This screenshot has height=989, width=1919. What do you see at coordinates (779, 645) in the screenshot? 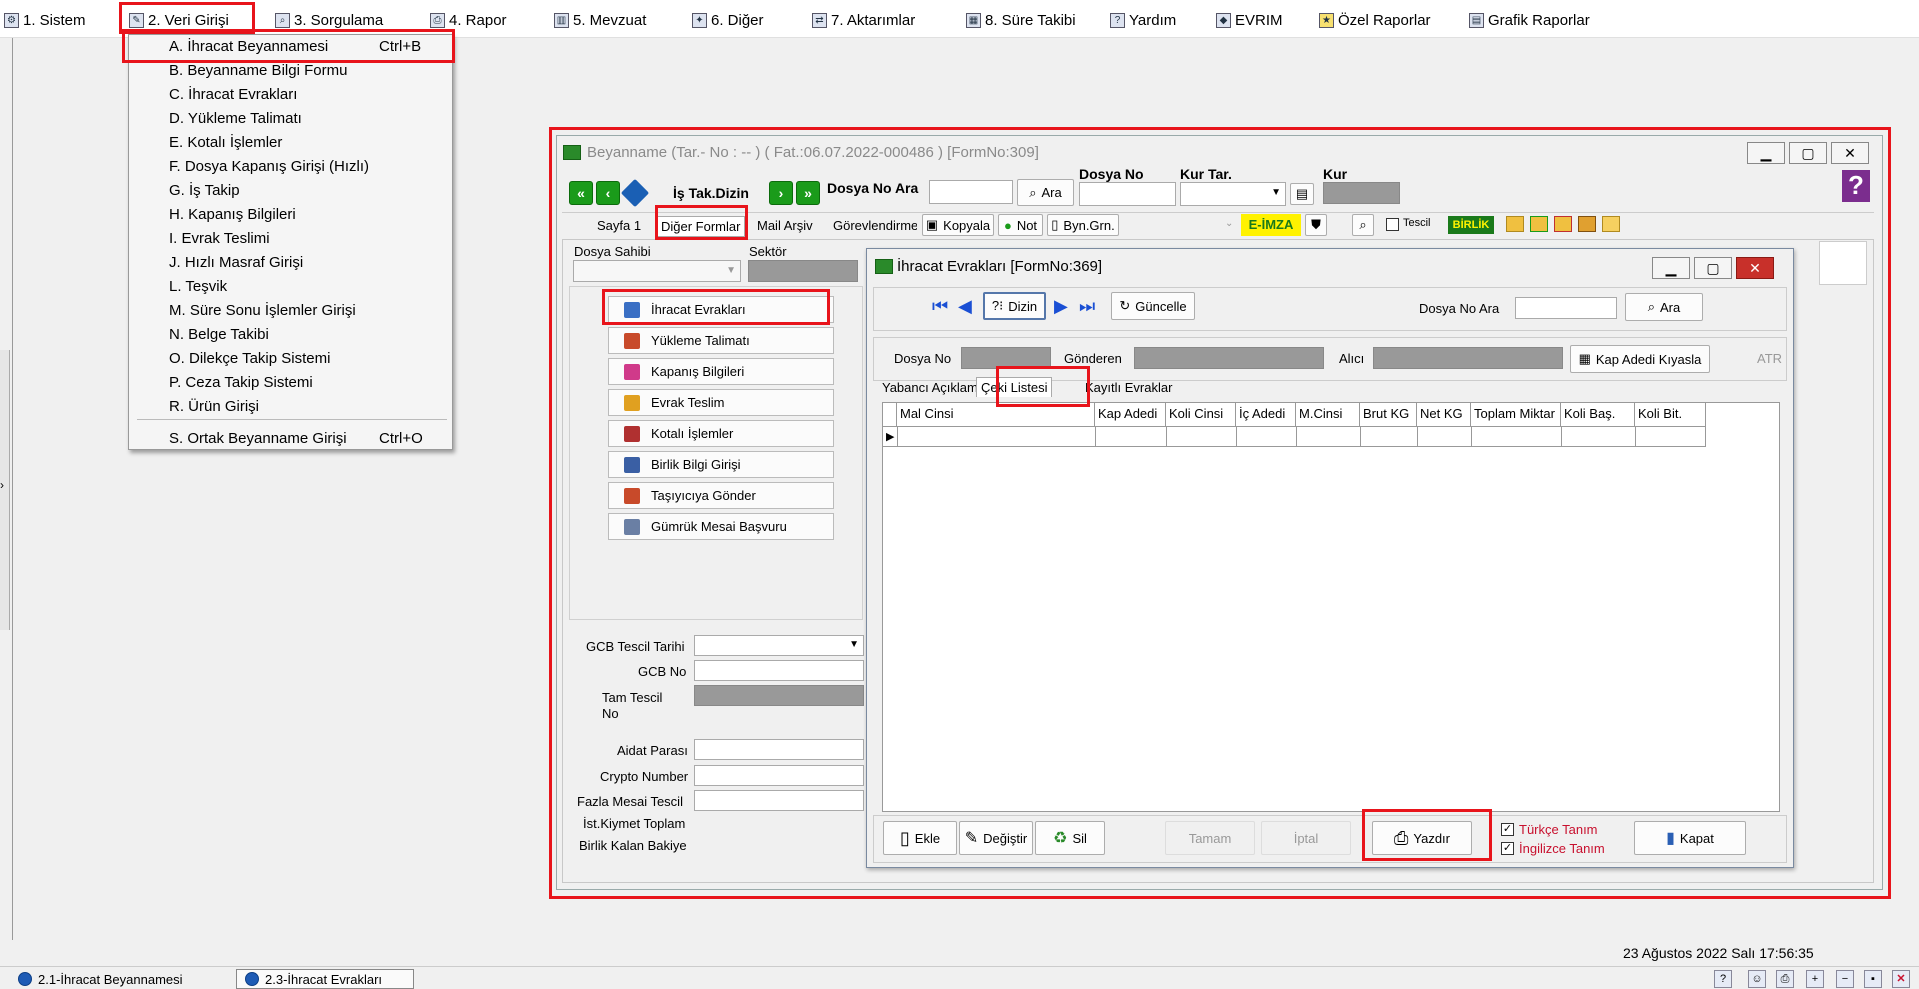
I see `gcb-tescil-tarihi-select: ▼` at bounding box center [779, 645].